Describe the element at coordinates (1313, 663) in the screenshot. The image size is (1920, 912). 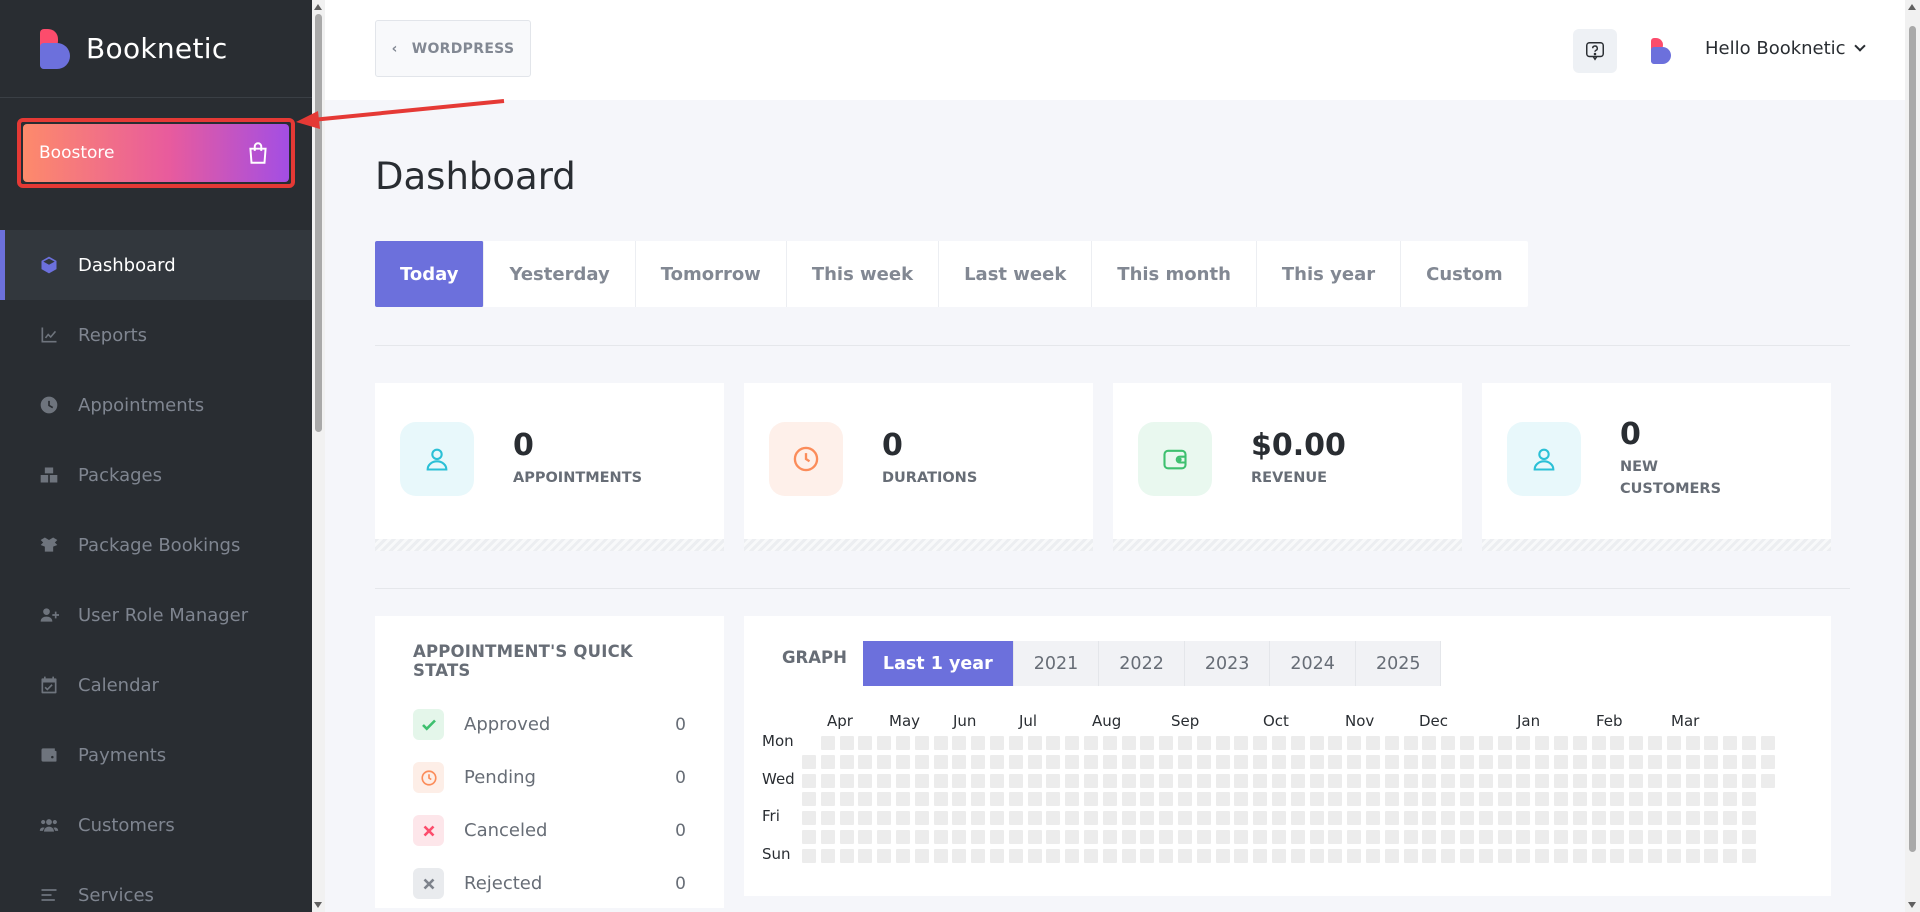
I see `graph-tab-2024: 2024` at that location.